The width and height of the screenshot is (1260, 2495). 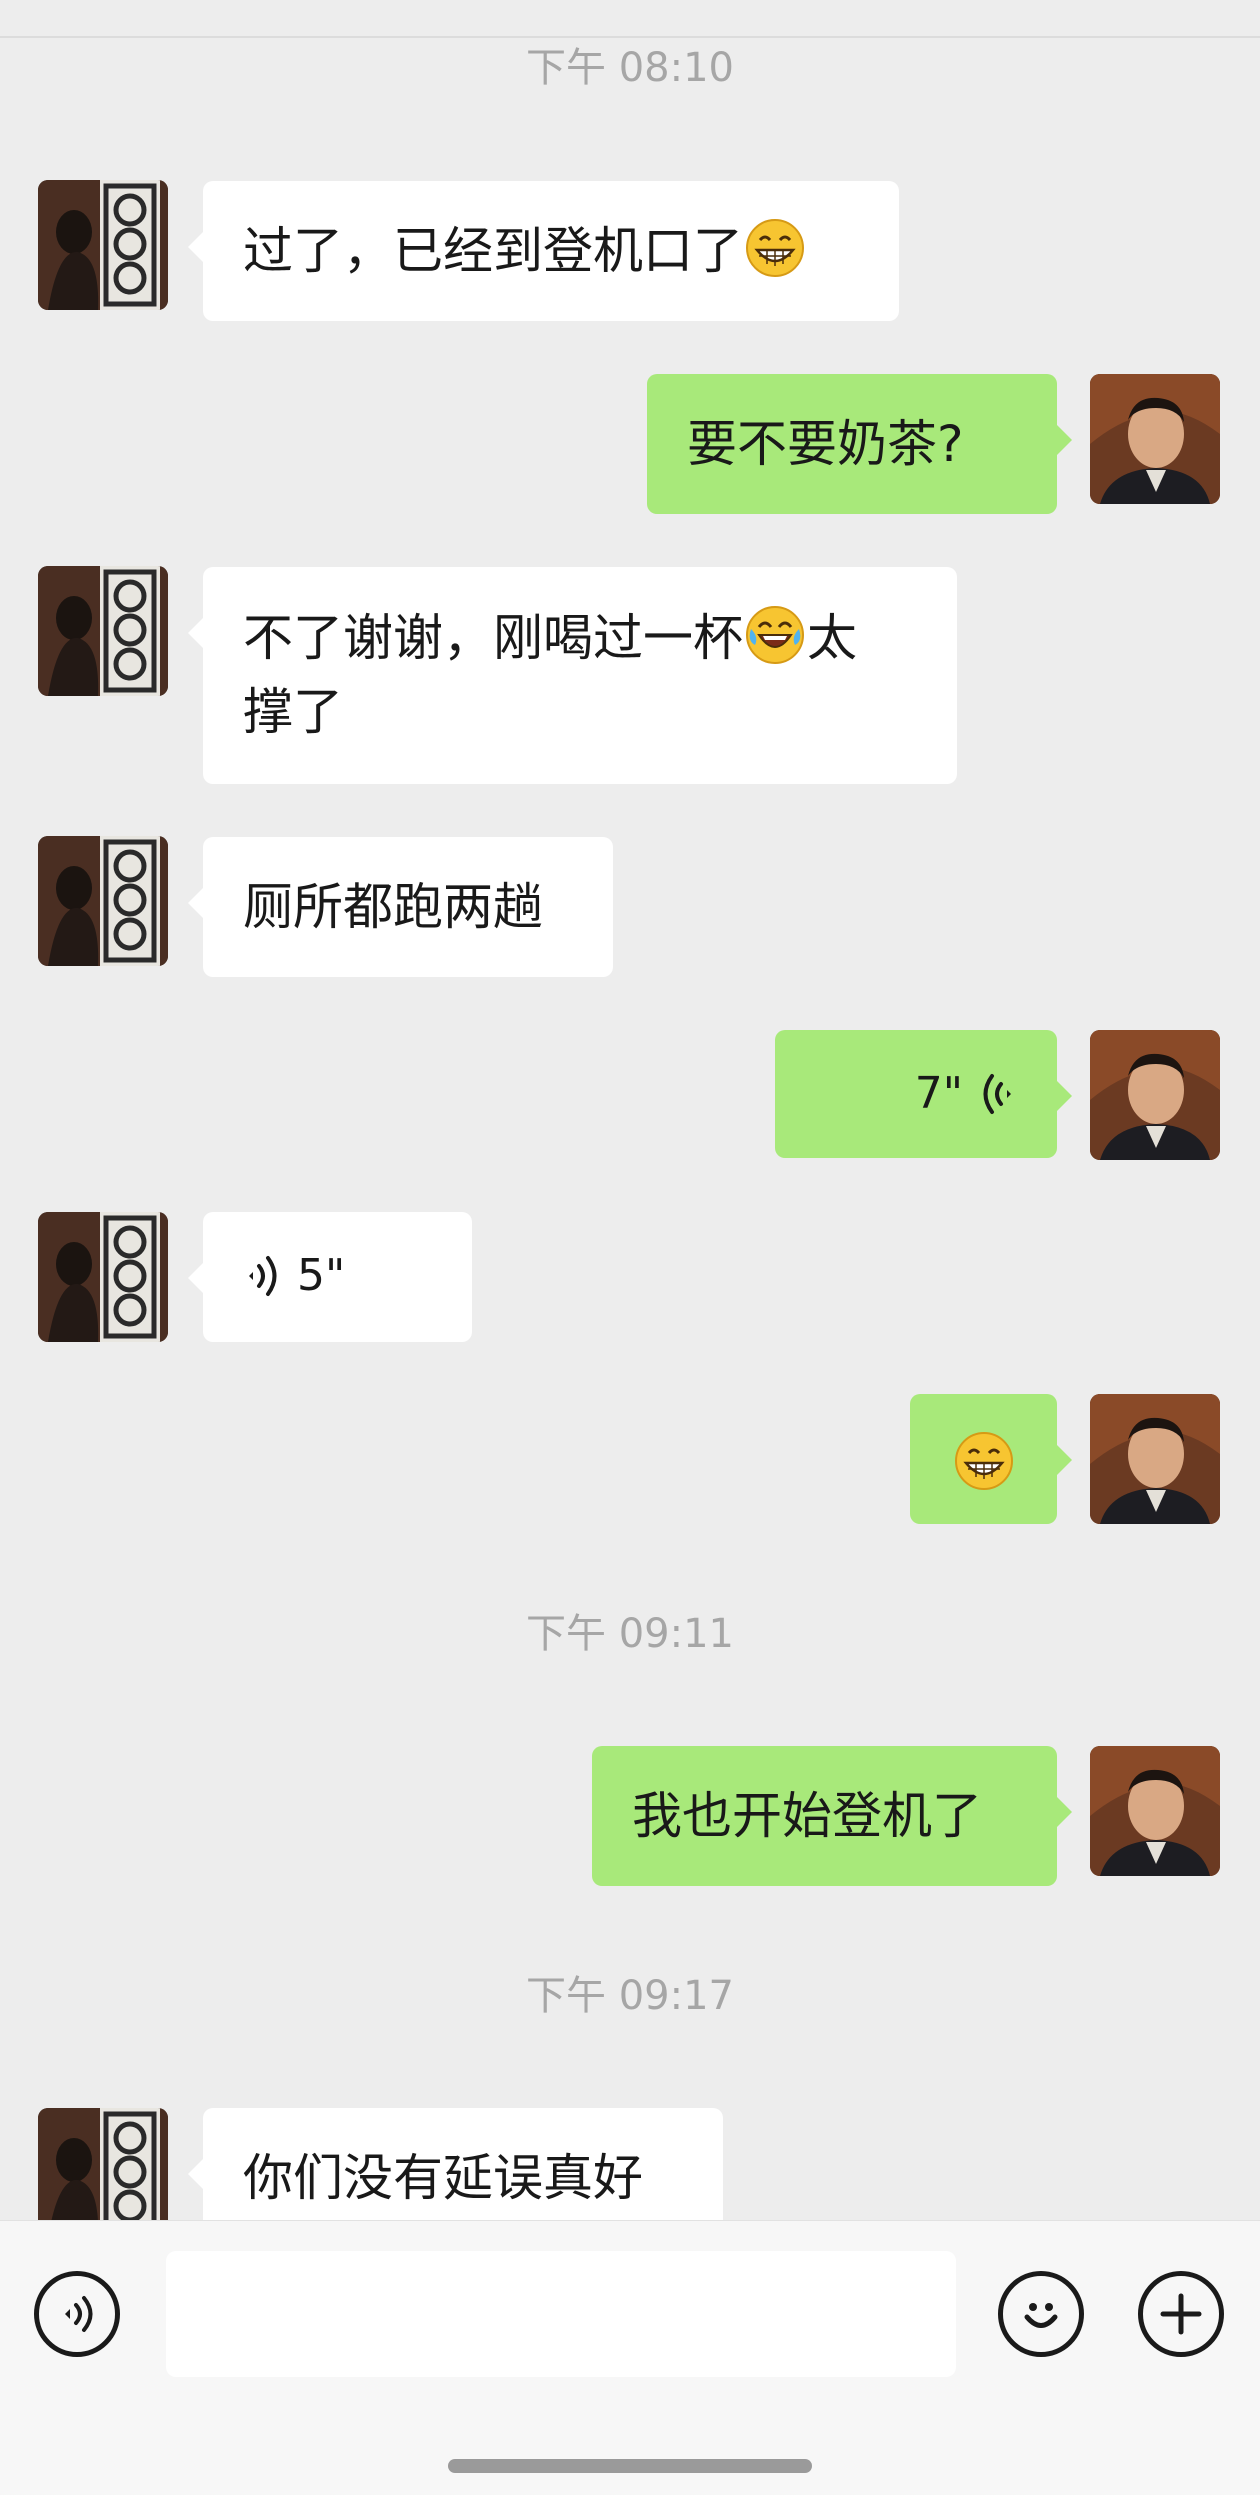 I want to click on timestamp: 下午 08:10, so click(x=630, y=68).